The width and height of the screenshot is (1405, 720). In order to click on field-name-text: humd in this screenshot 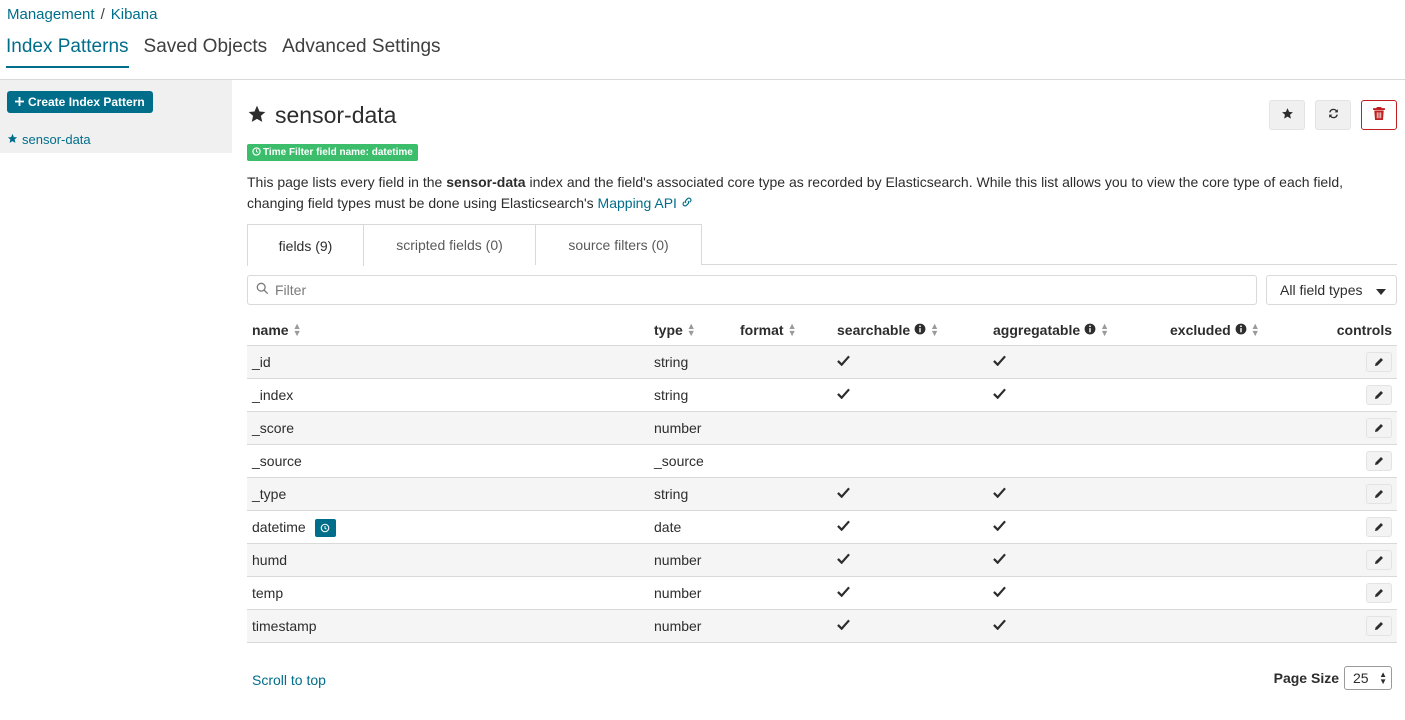, I will do `click(270, 560)`.